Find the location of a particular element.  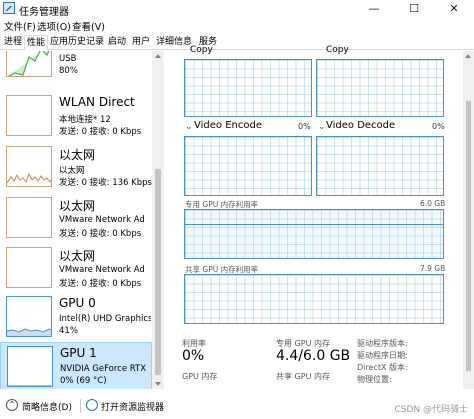

detail-panel-scrollbar is located at coordinates (468, 220).